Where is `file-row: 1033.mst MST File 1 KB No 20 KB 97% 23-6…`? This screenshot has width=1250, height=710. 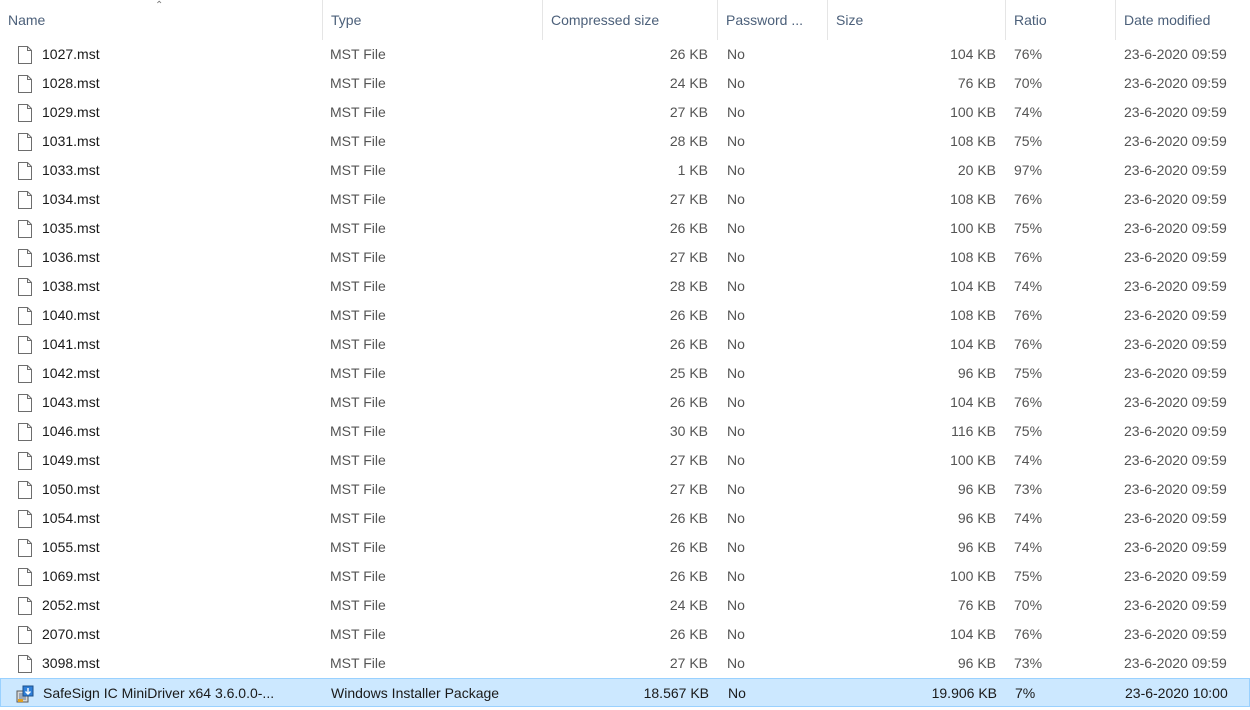 file-row: 1033.mst MST File 1 KB No 20 KB 97% 23-6… is located at coordinates (625, 170).